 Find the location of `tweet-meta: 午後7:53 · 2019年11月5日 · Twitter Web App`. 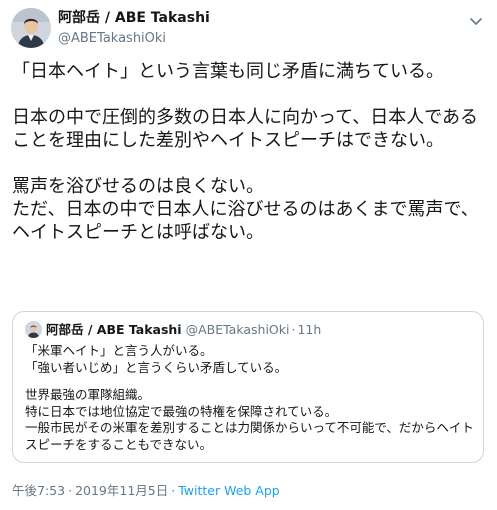

tweet-meta: 午後7:53 · 2019年11月5日 · Twitter Web App is located at coordinates (146, 491).